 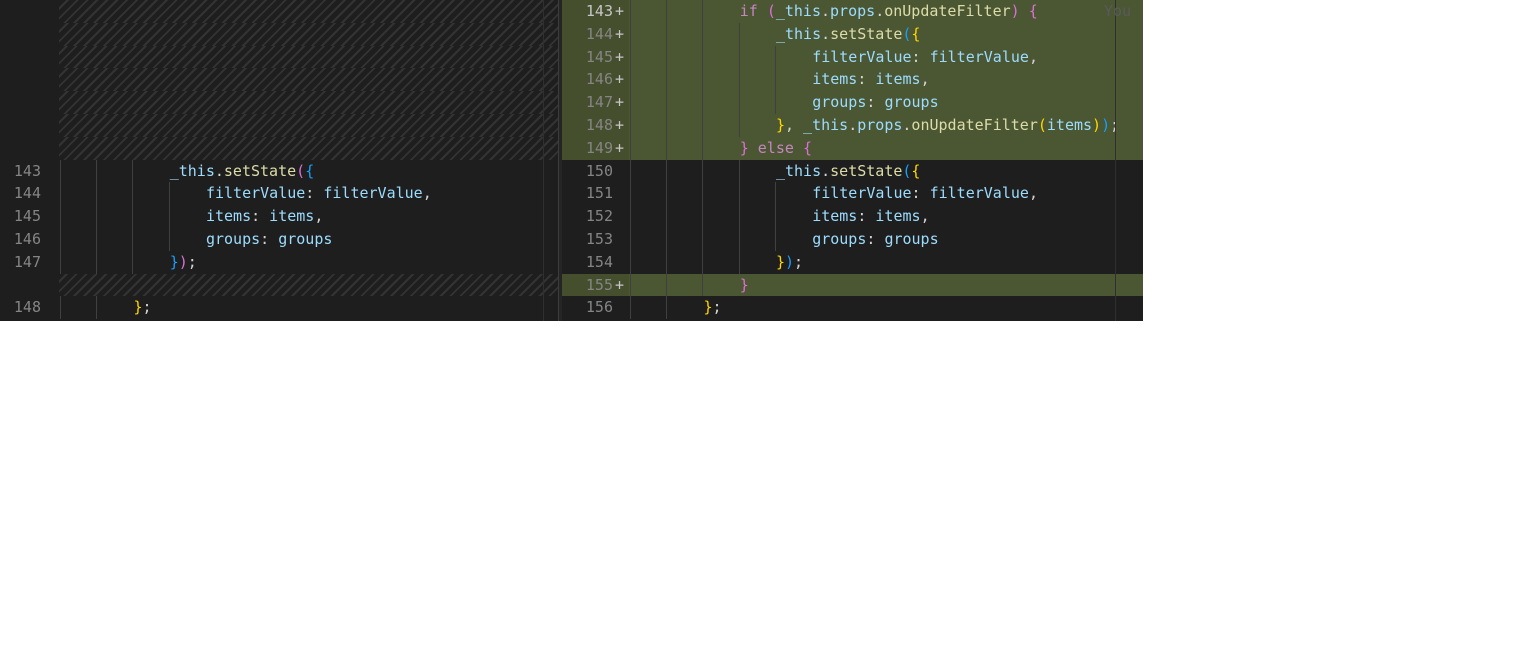 I want to click on code-line: 152 items: items,, so click(x=852, y=216).